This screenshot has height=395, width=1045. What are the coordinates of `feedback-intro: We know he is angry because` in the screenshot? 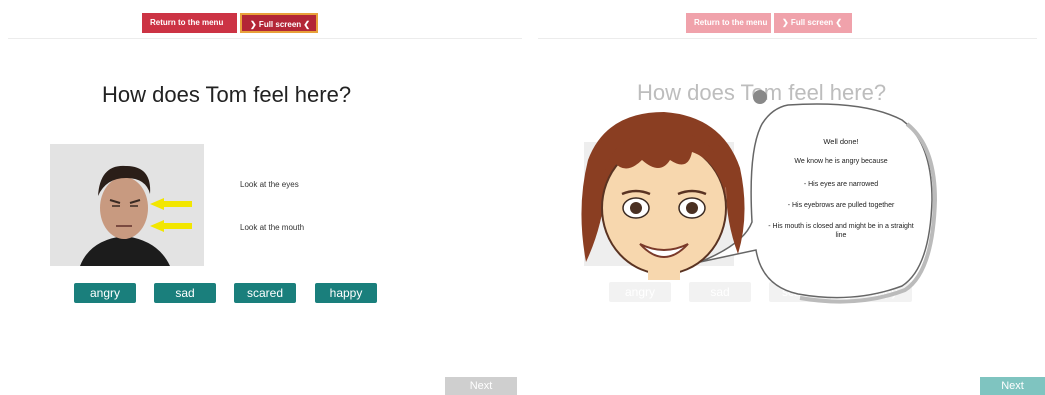 It's located at (841, 161).